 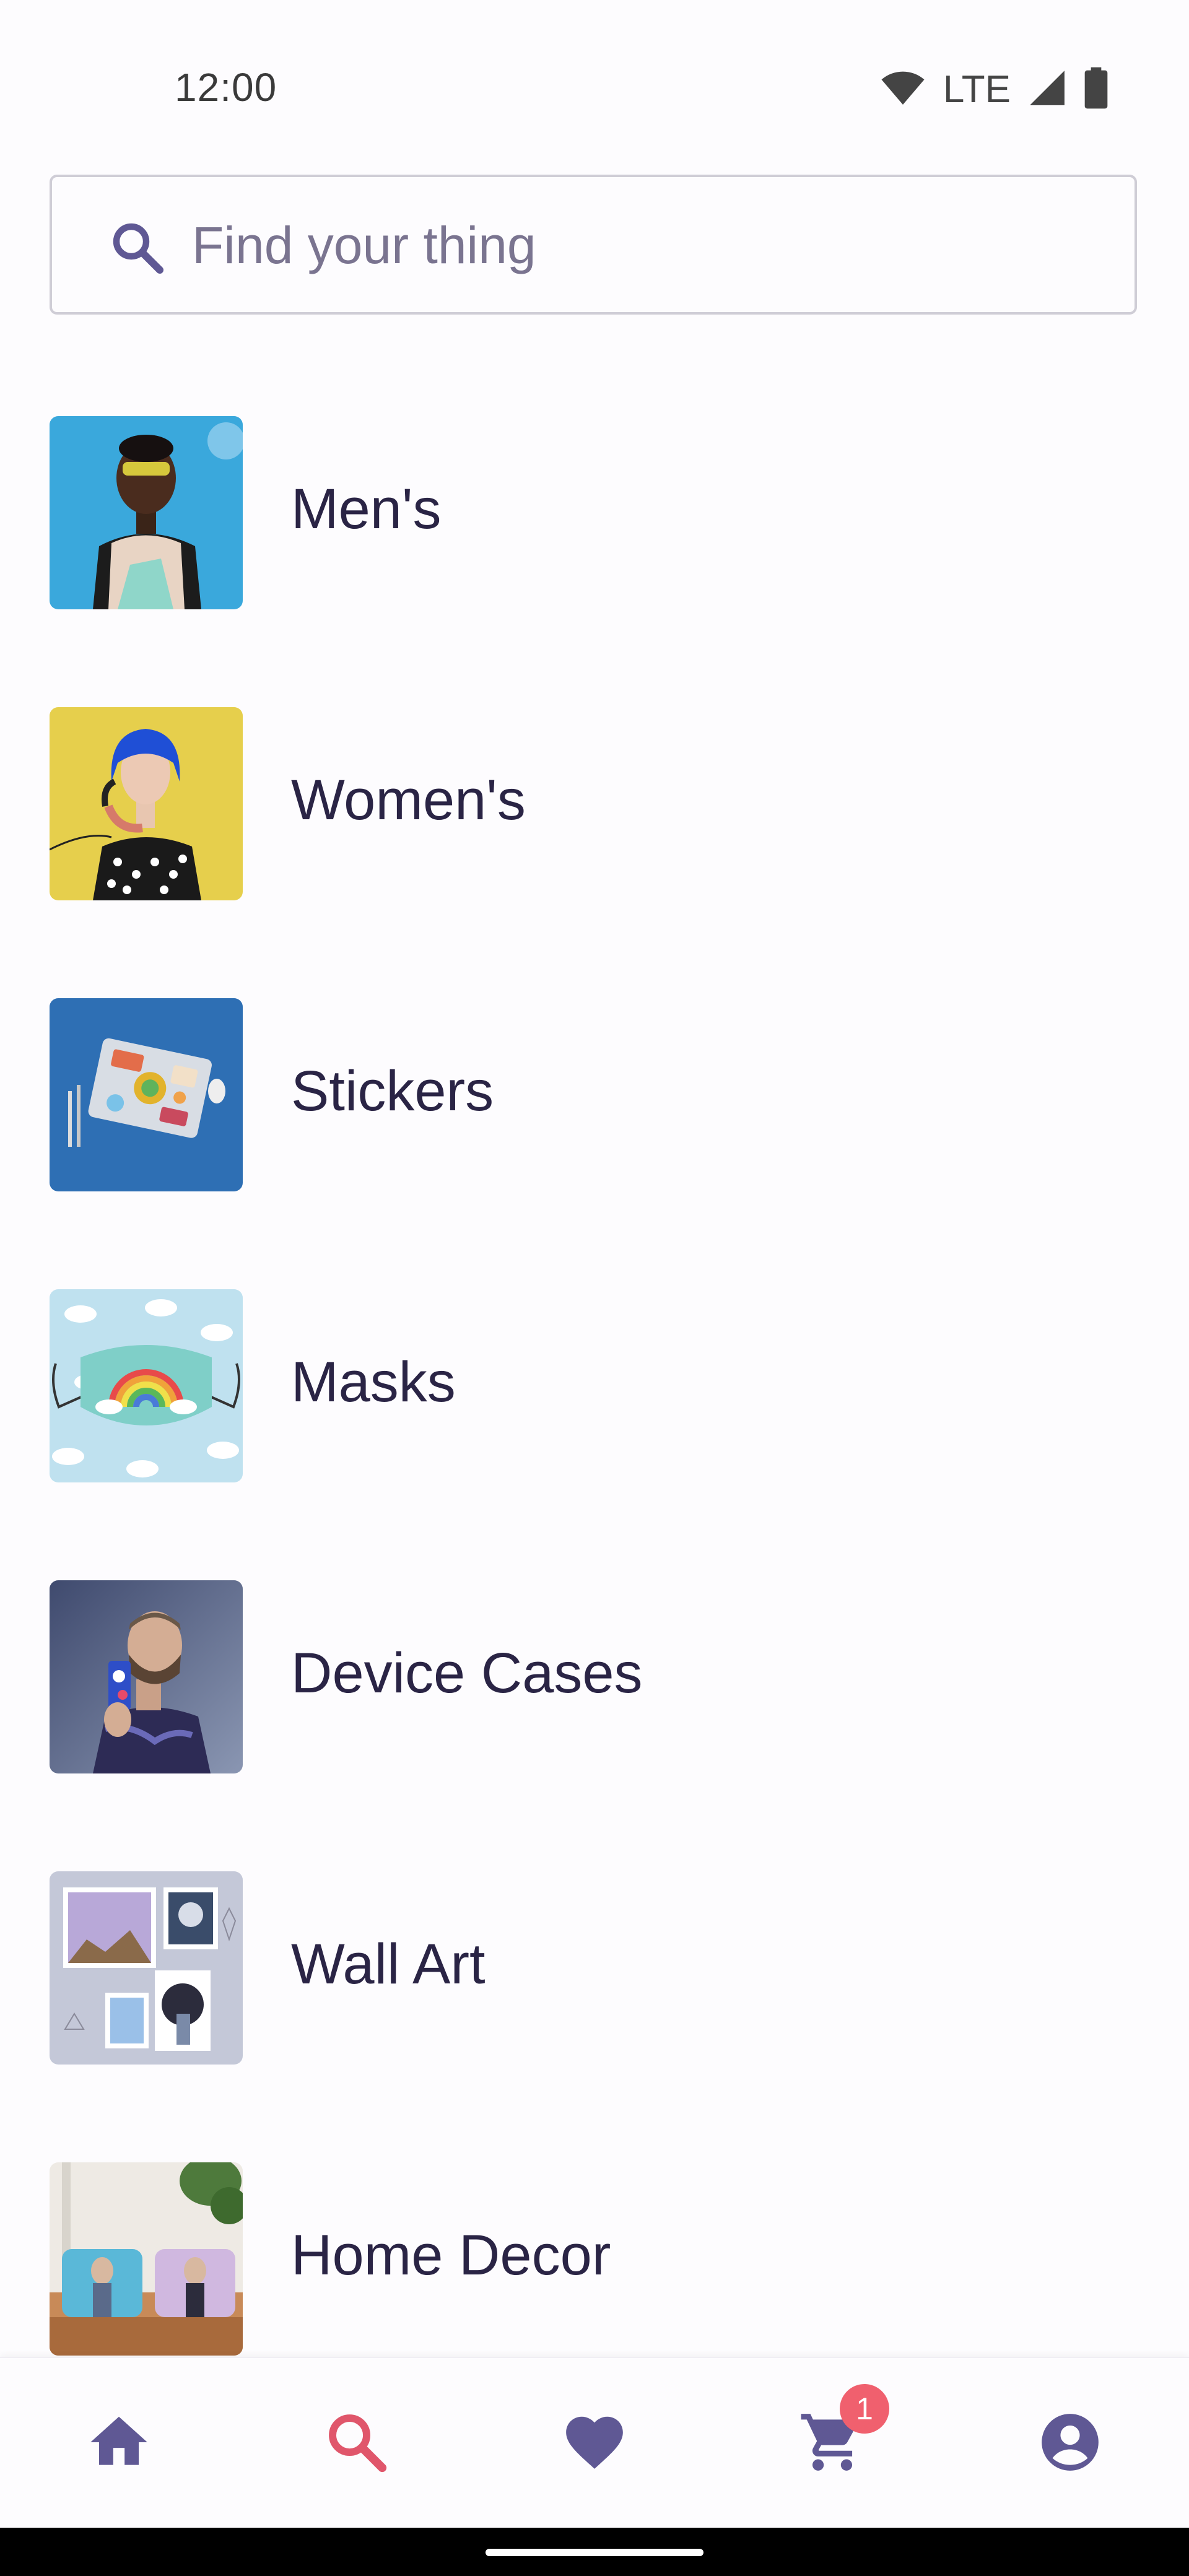 I want to click on account-icon, so click(x=1070, y=2443).